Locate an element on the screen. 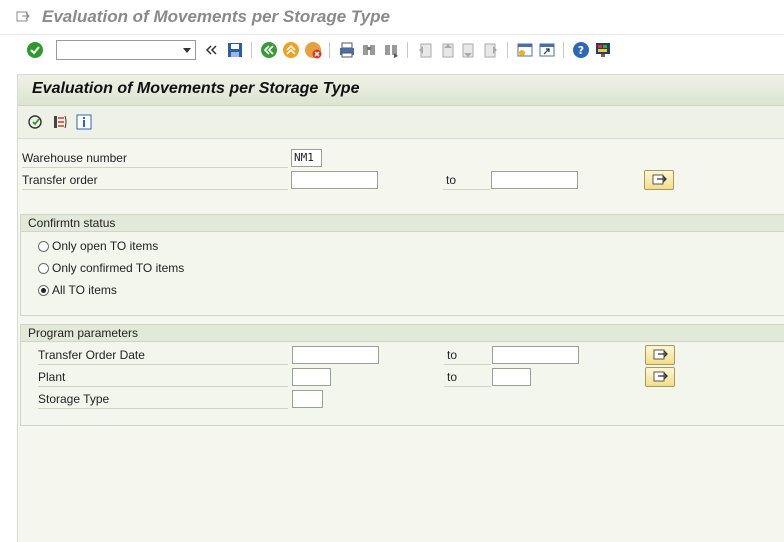 This screenshot has width=784, height=542. get-variant-icon is located at coordinates (60, 122).